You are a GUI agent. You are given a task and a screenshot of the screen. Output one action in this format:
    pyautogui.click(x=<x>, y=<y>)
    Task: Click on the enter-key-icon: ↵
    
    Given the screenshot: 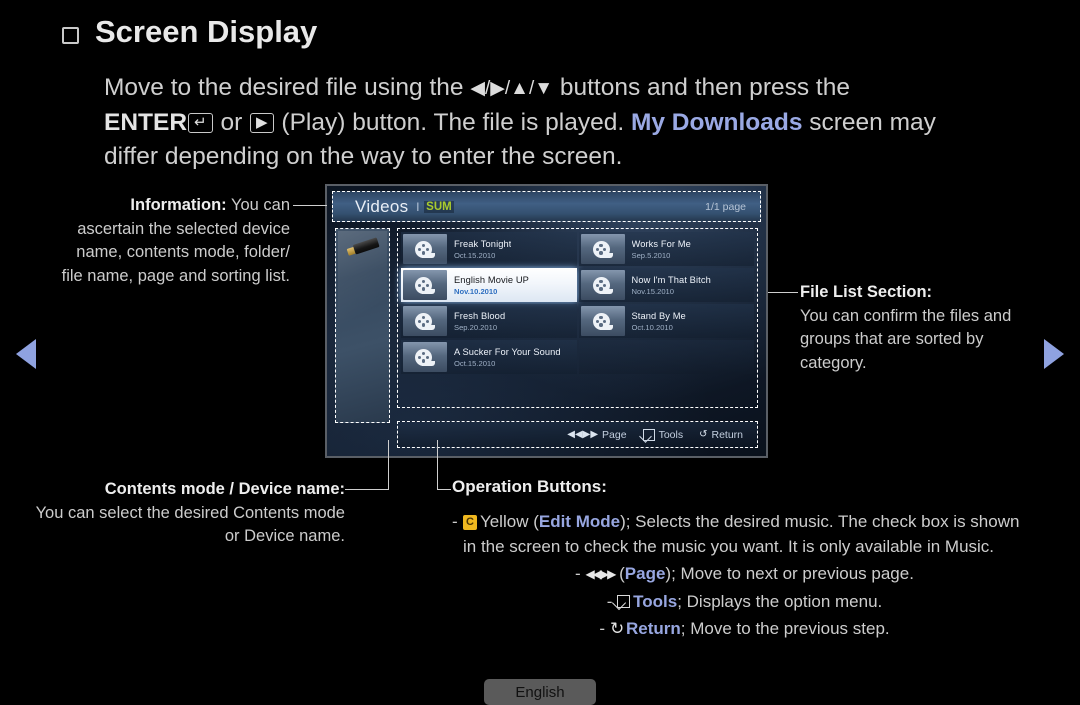 What is the action you would take?
    pyautogui.click(x=200, y=123)
    